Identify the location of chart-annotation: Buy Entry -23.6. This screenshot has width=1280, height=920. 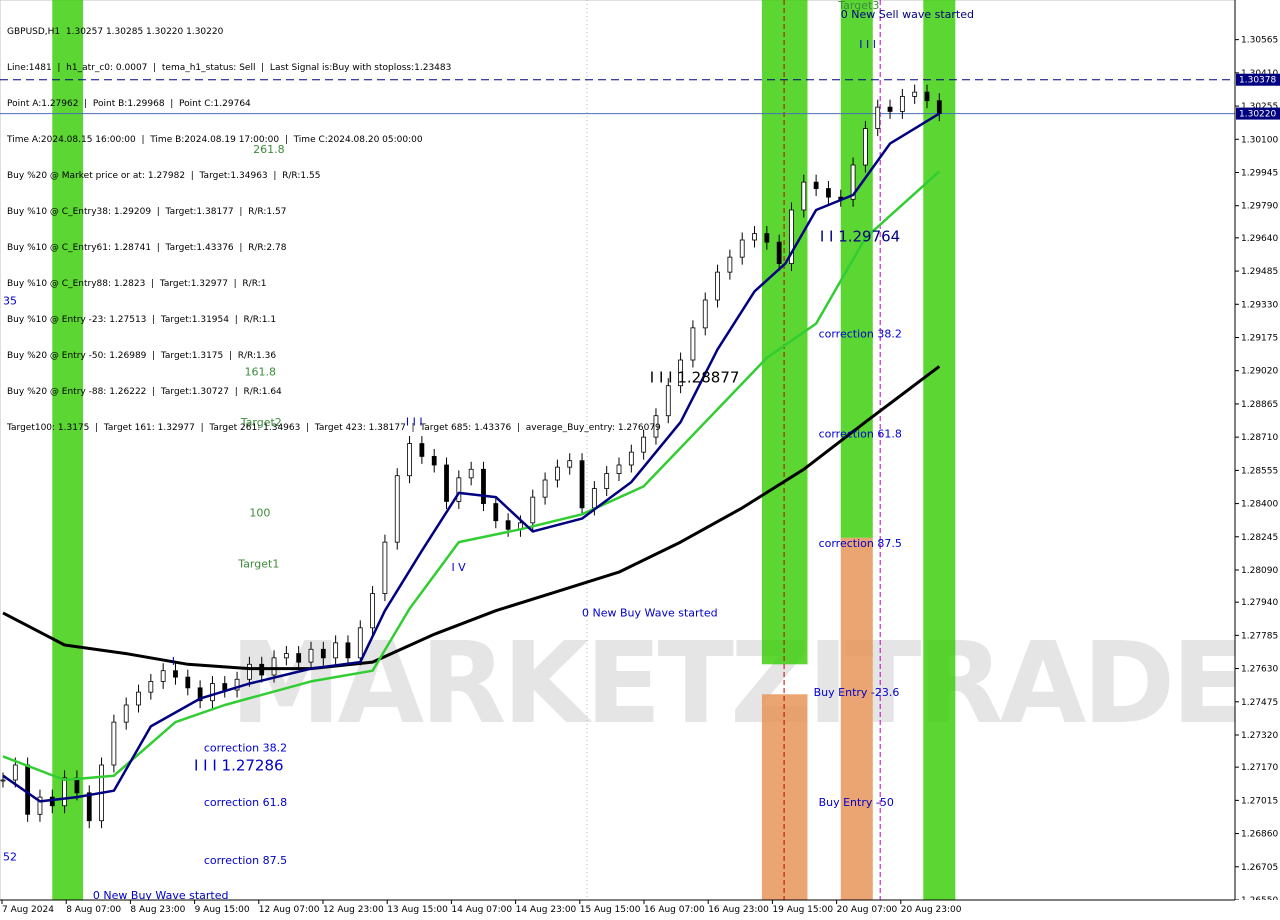
(857, 692).